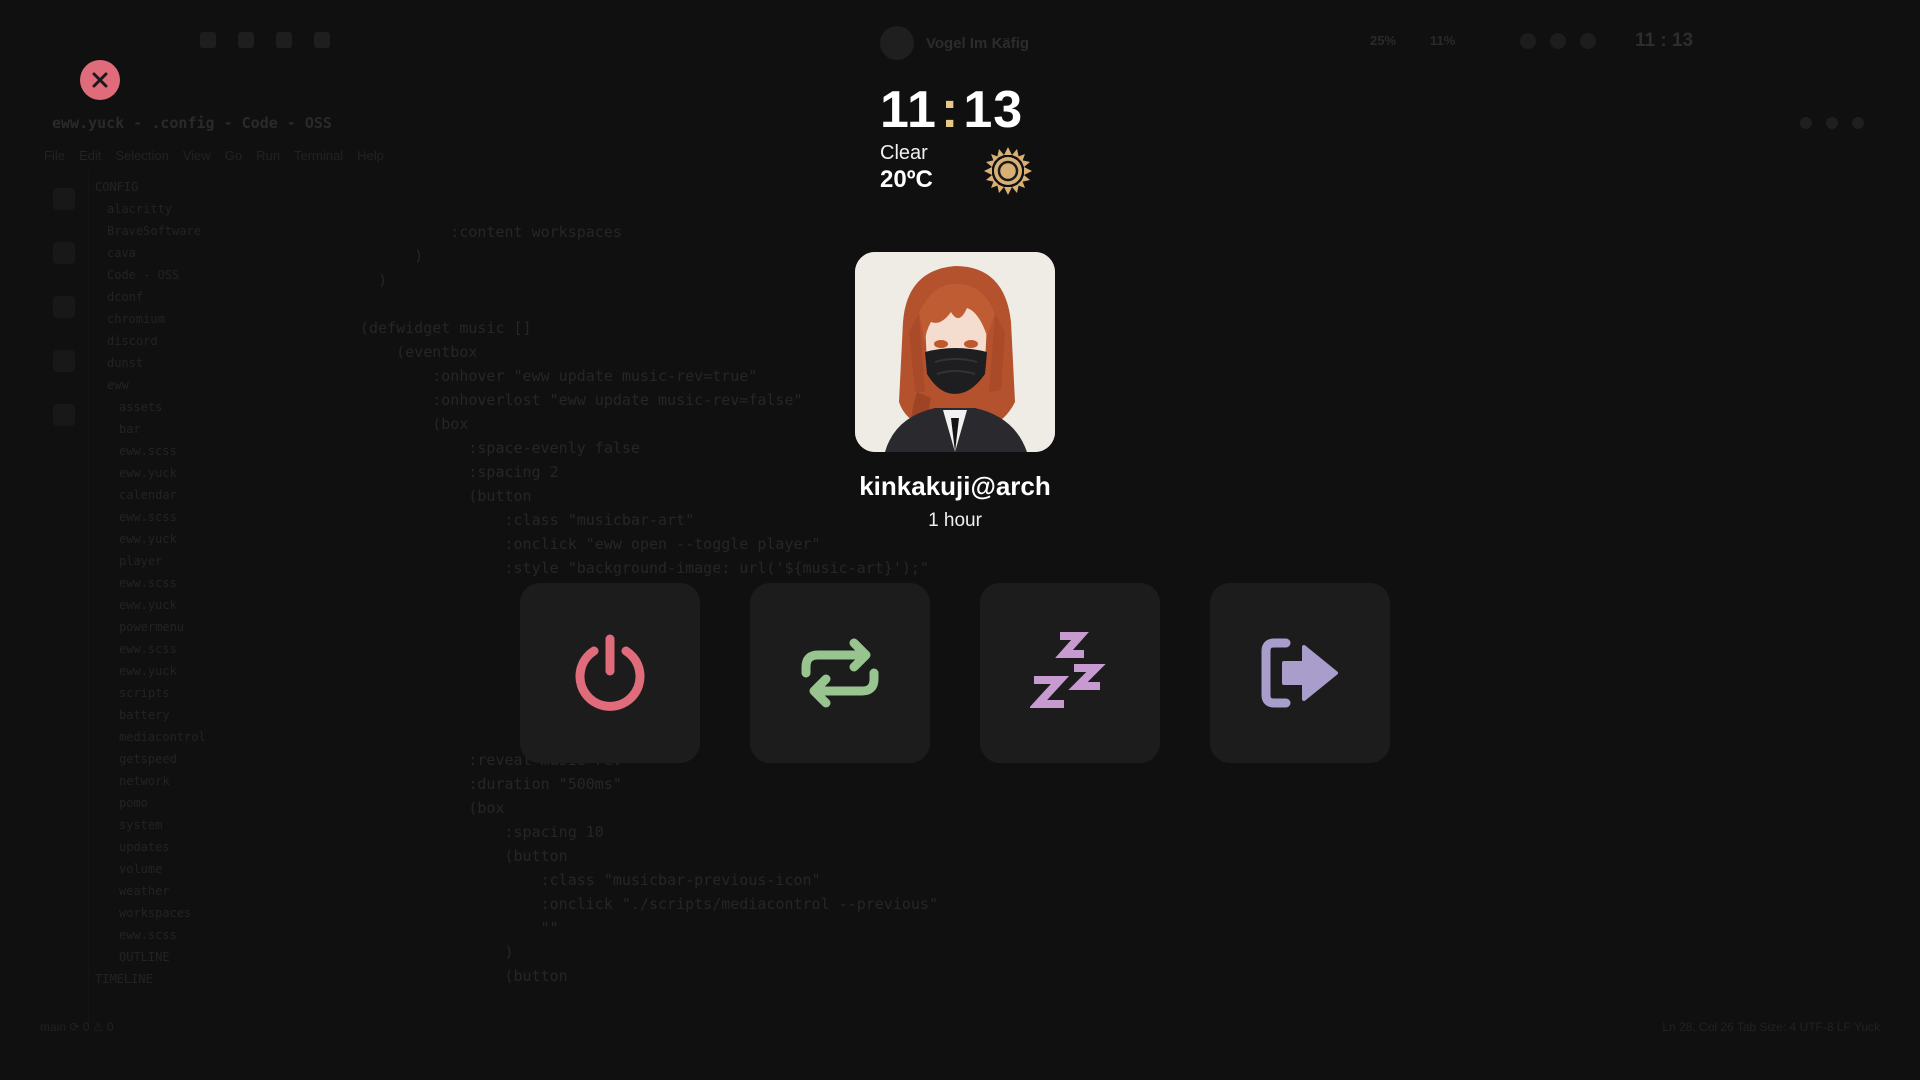 The width and height of the screenshot is (1920, 1080). What do you see at coordinates (154, 231) in the screenshot?
I see `file-tree-item: BraveSoftware` at bounding box center [154, 231].